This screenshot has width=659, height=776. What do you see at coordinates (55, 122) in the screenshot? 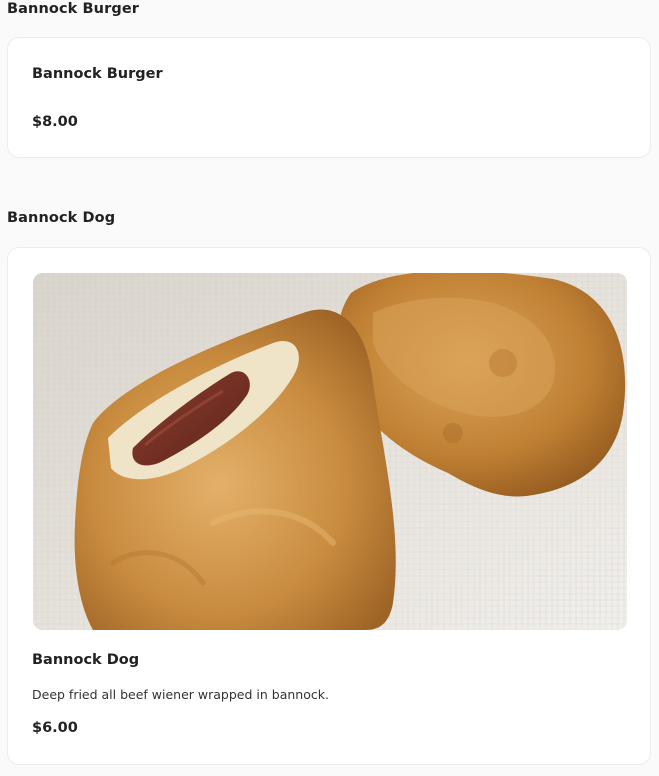
I see `item-price: $8.00` at bounding box center [55, 122].